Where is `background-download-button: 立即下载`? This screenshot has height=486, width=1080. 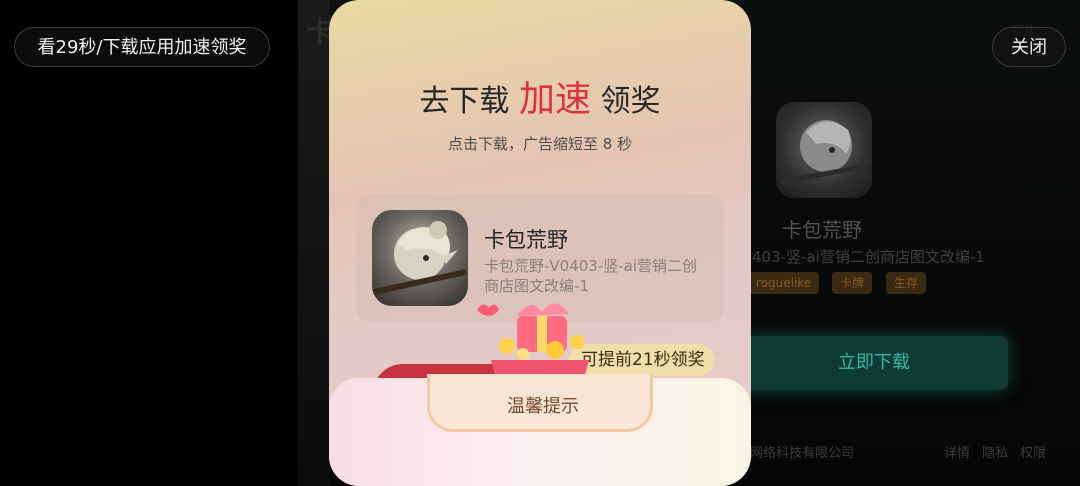 background-download-button: 立即下载 is located at coordinates (874, 363).